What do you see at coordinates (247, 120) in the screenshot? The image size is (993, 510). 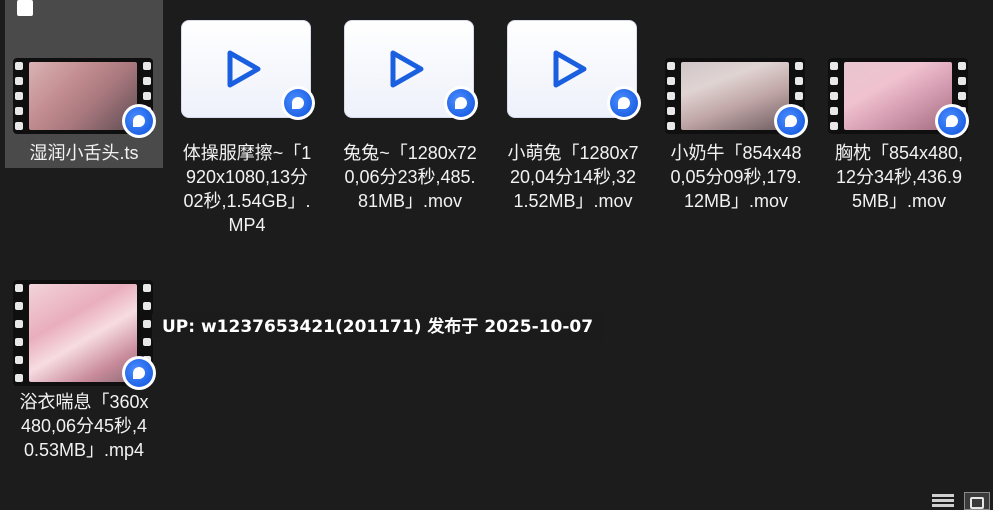 I see `file-tile: 体操服摩擦~「1920x1080,13分02秒,1.54GB」.MP4` at bounding box center [247, 120].